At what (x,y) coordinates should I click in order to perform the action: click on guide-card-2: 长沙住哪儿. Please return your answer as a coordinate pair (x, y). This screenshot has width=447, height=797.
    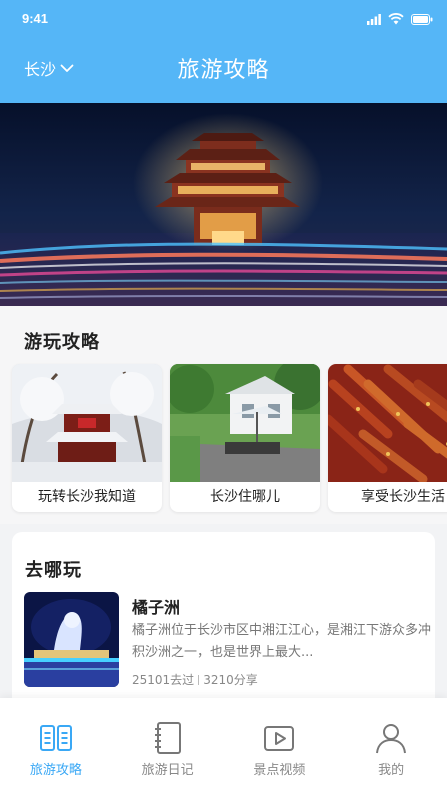
    Looking at the image, I should click on (245, 438).